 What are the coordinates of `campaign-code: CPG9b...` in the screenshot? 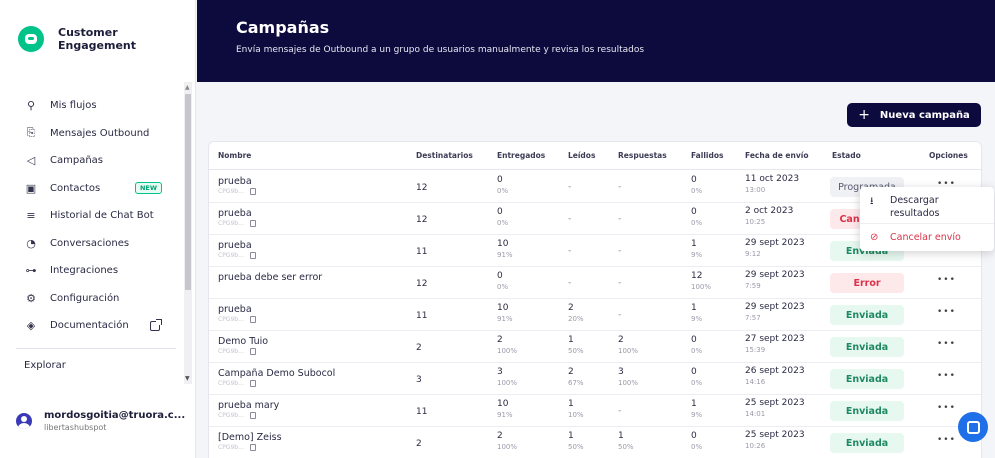 It's located at (250, 447).